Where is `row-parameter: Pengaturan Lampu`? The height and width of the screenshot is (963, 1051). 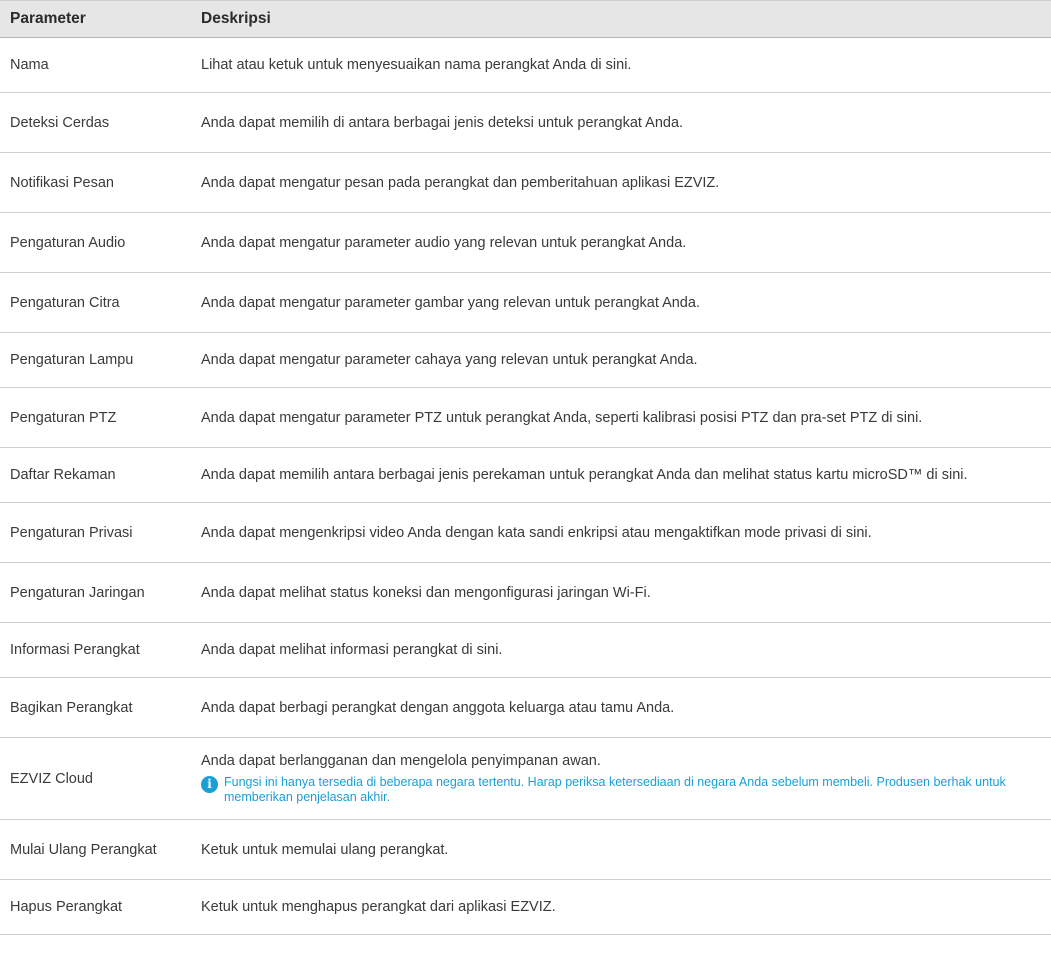
row-parameter: Pengaturan Lampu is located at coordinates (98, 360).